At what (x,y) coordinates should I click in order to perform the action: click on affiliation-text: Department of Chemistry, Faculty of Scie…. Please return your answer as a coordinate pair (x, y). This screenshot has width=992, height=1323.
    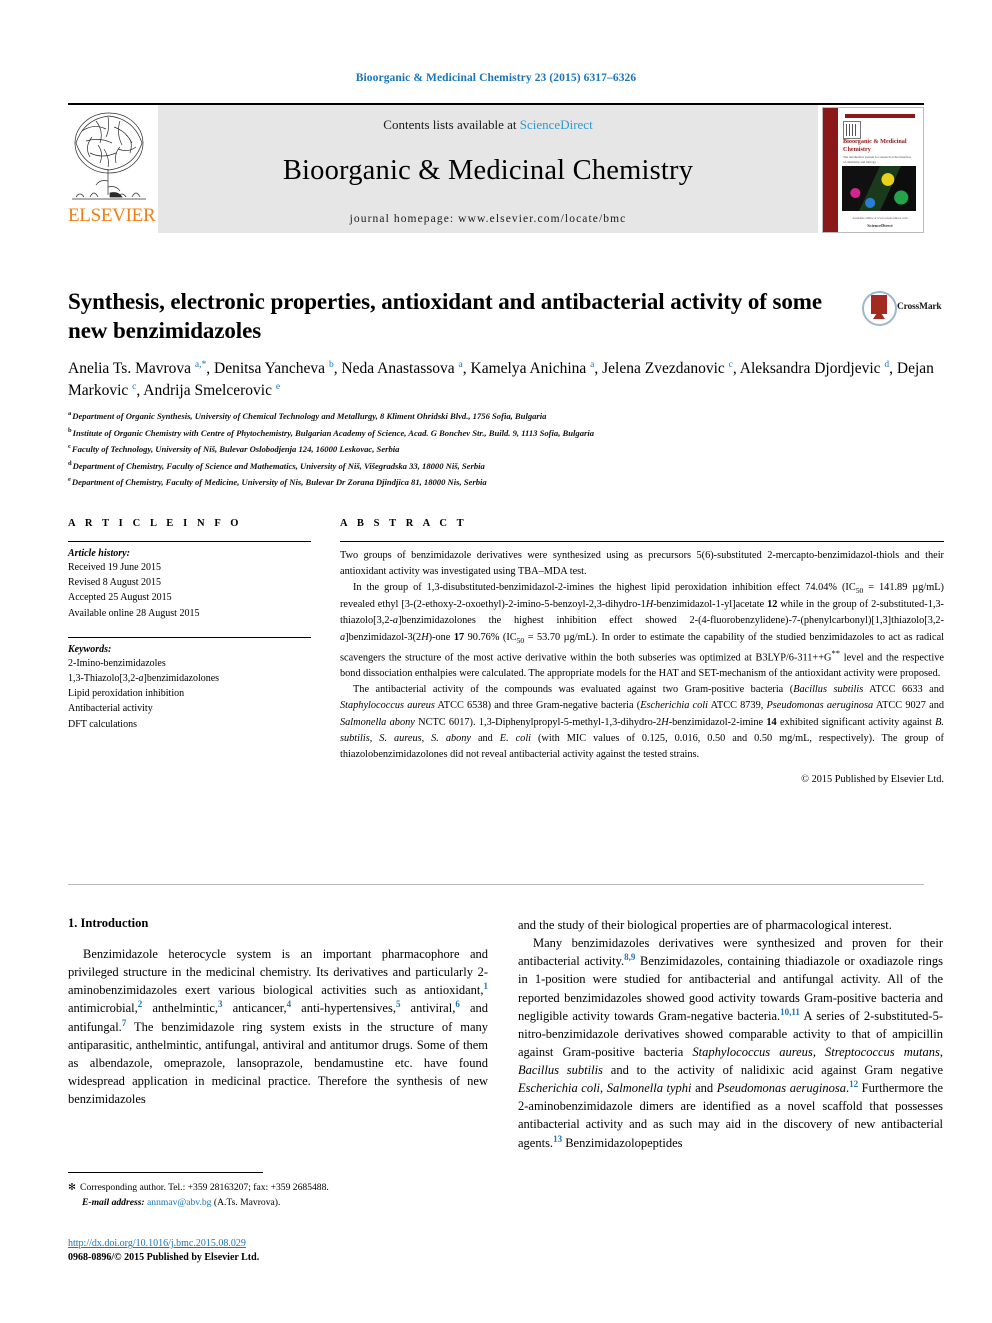
    Looking at the image, I should click on (278, 465).